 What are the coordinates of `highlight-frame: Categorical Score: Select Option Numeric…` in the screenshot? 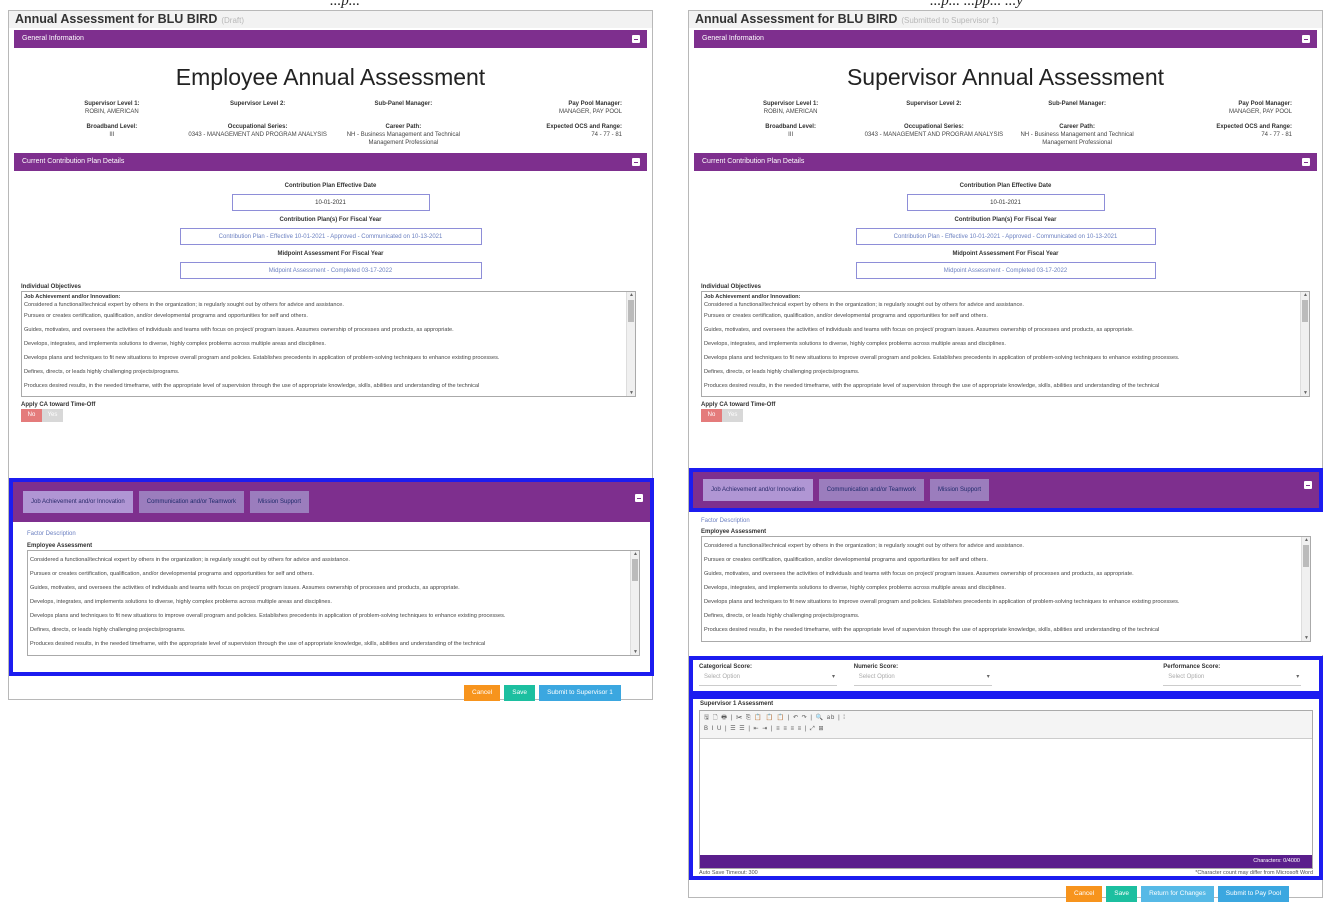 It's located at (1006, 675).